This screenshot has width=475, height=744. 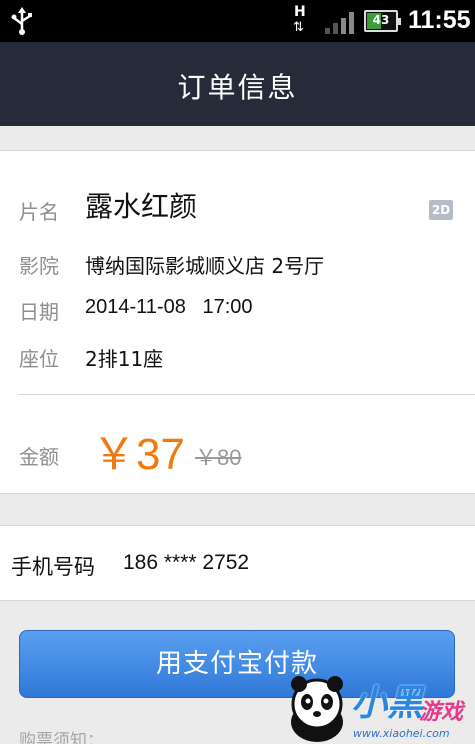 What do you see at coordinates (237, 87) in the screenshot?
I see `page-title: 订单信息` at bounding box center [237, 87].